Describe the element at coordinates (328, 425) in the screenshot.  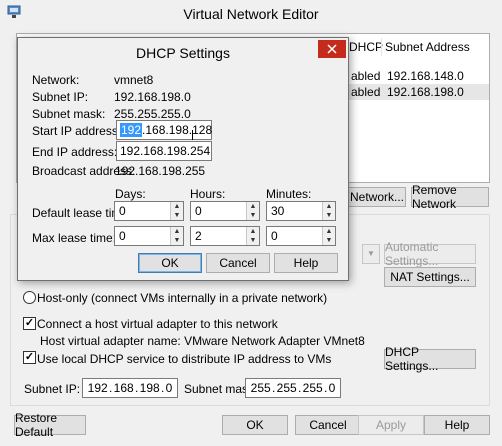
I see `cancel-button: Cancel` at that location.